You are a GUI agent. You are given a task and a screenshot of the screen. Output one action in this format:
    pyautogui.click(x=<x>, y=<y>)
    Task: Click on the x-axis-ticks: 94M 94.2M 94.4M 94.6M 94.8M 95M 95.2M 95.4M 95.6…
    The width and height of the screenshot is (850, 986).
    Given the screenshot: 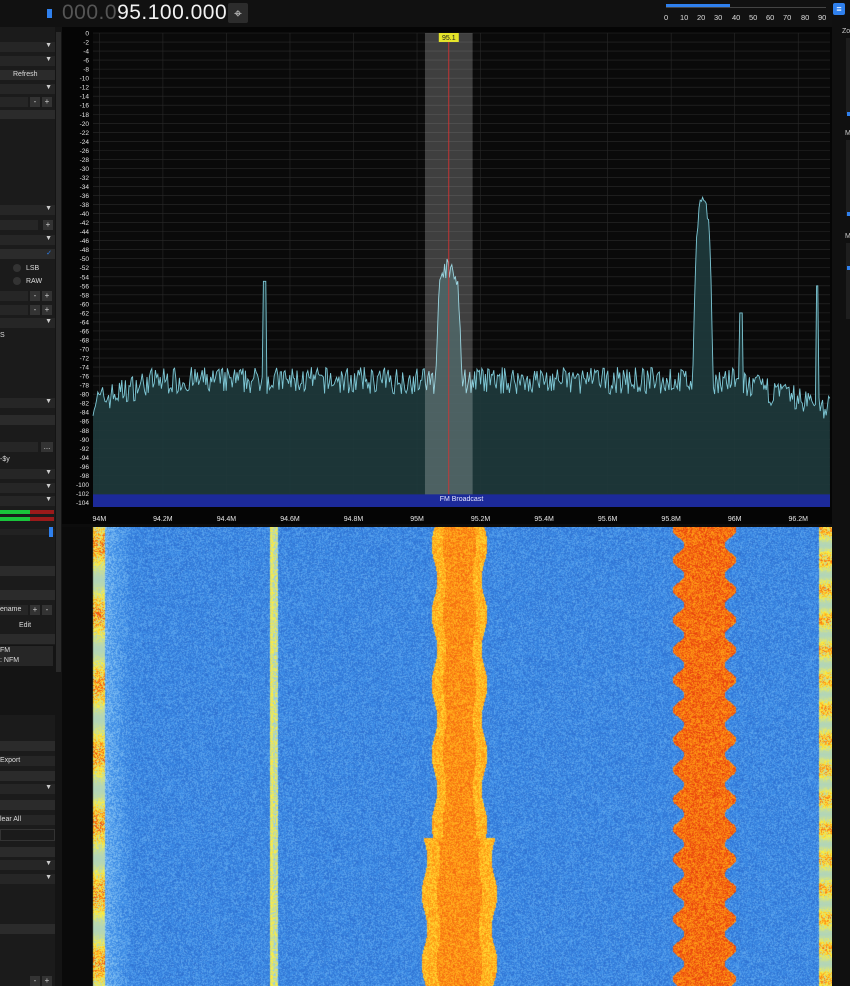 What is the action you would take?
    pyautogui.click(x=451, y=519)
    